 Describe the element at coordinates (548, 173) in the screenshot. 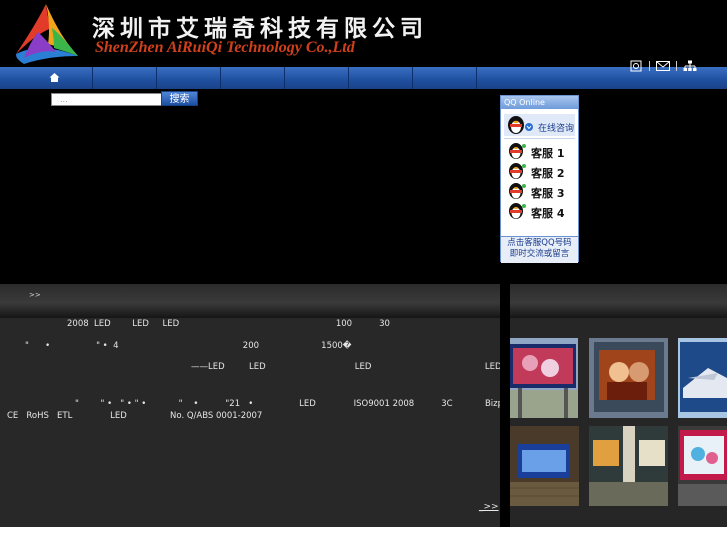

I see `qq-agent-label: 客服 2` at that location.